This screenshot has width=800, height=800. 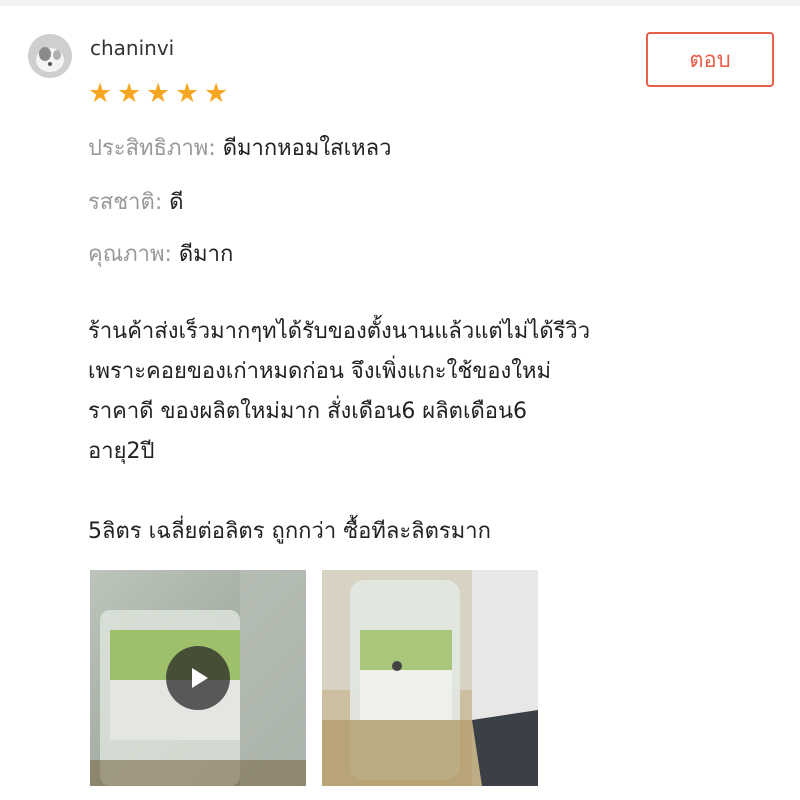 What do you see at coordinates (121, 451) in the screenshot?
I see `review-line: อายุ2ปี` at bounding box center [121, 451].